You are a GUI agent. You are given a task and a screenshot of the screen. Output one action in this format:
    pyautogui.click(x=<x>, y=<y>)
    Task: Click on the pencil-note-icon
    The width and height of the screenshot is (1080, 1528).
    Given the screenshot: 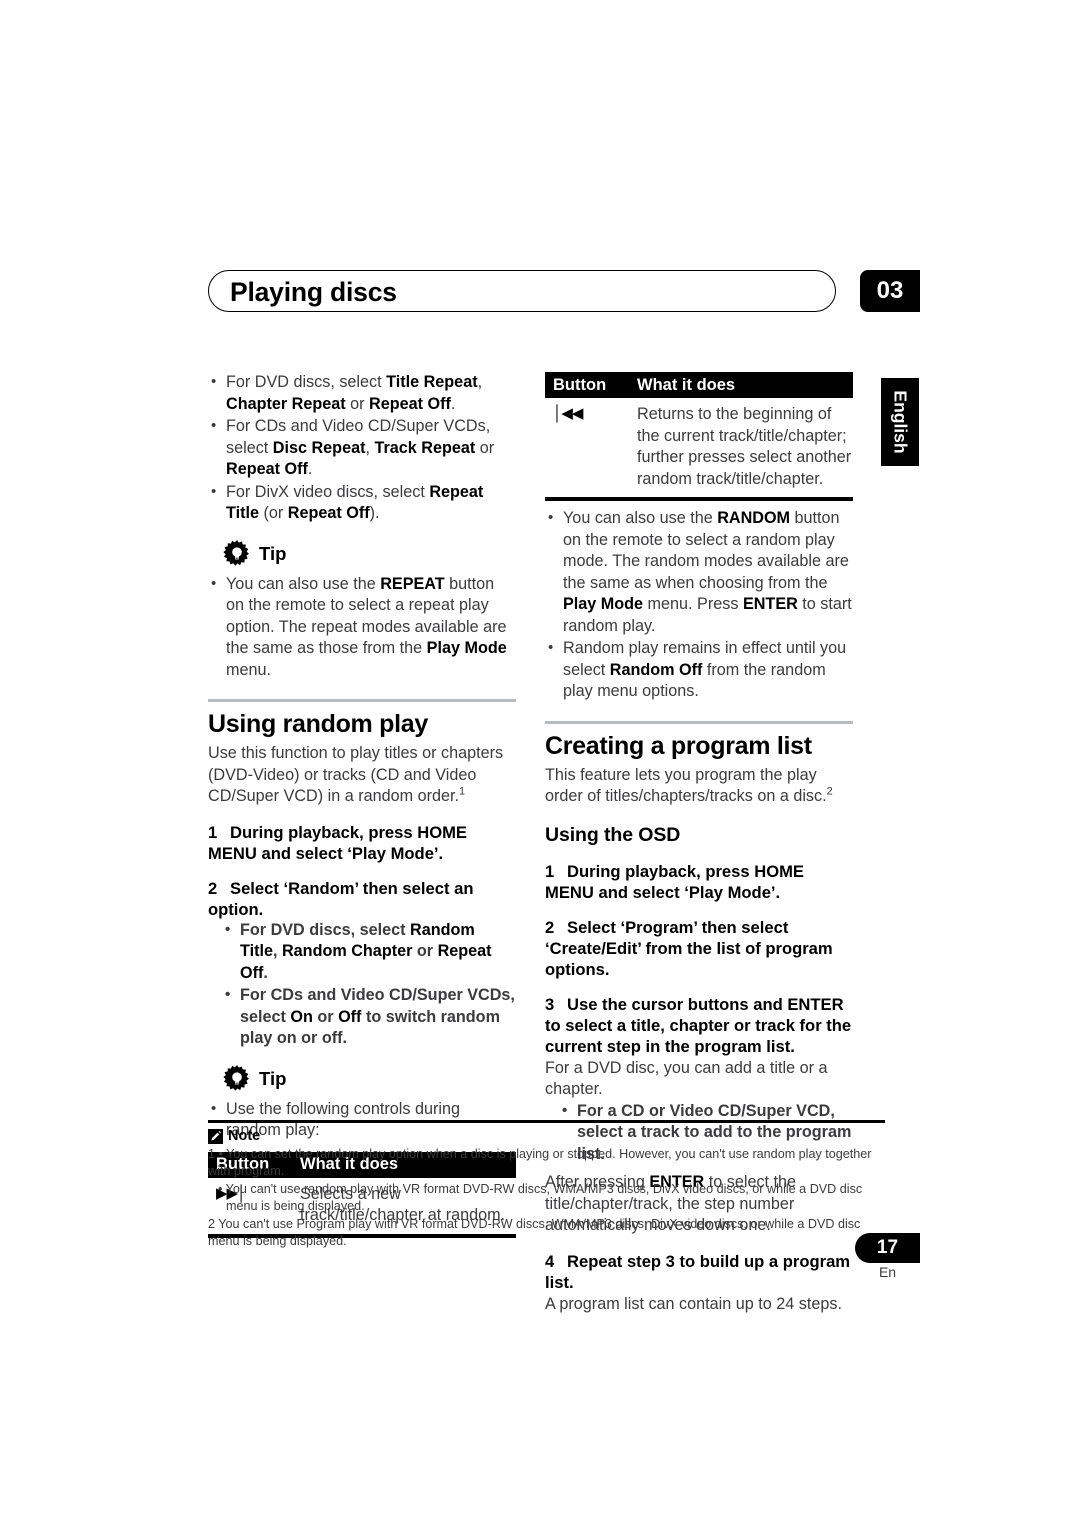 What is the action you would take?
    pyautogui.click(x=215, y=1136)
    